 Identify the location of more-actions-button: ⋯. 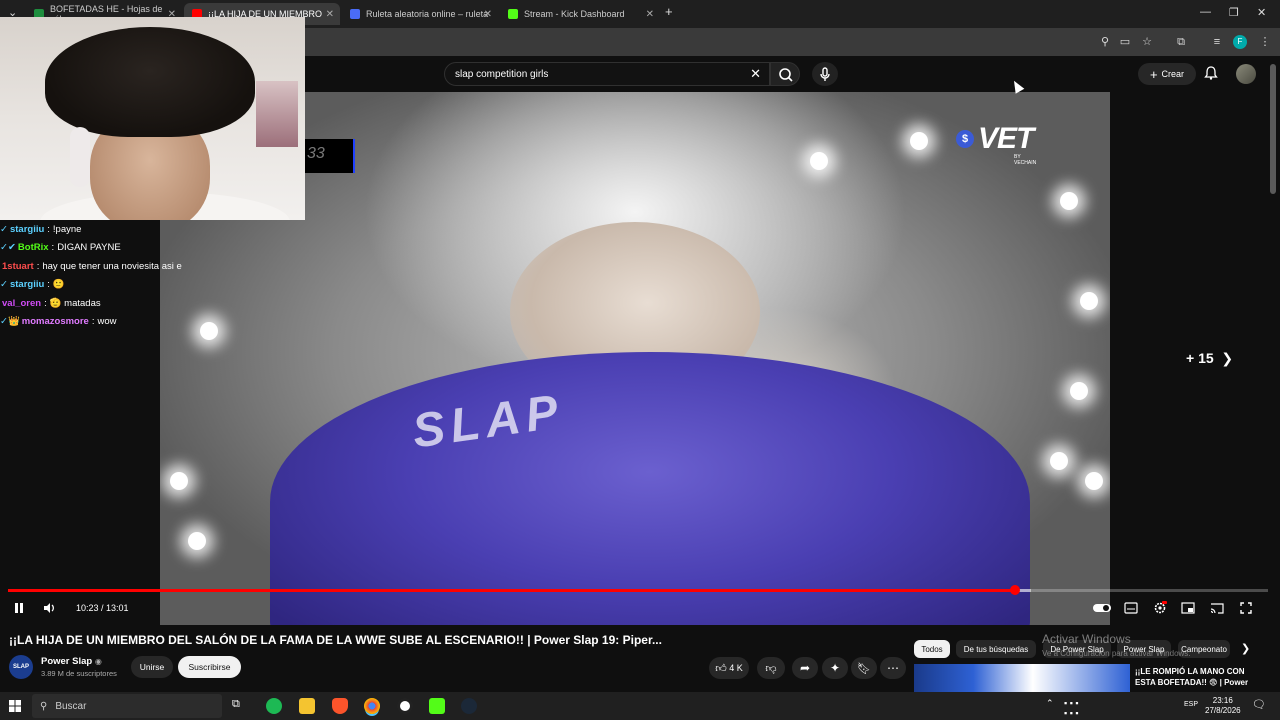
(893, 668).